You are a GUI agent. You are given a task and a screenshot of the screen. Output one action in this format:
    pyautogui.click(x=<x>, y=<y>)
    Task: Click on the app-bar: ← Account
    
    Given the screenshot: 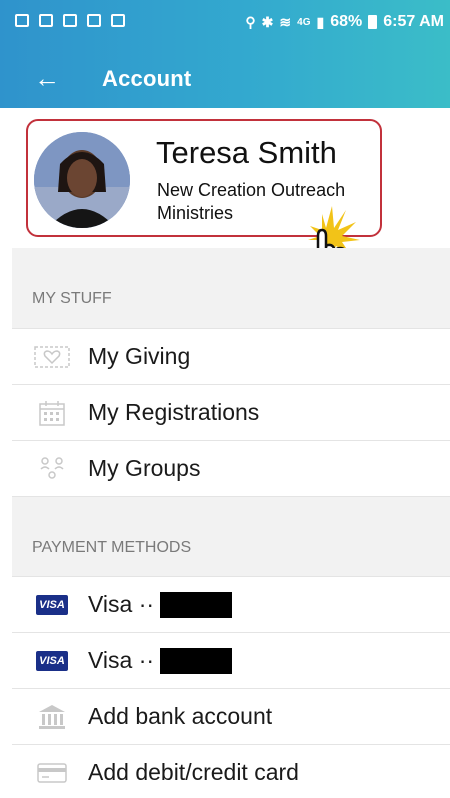 What is the action you would take?
    pyautogui.click(x=225, y=79)
    